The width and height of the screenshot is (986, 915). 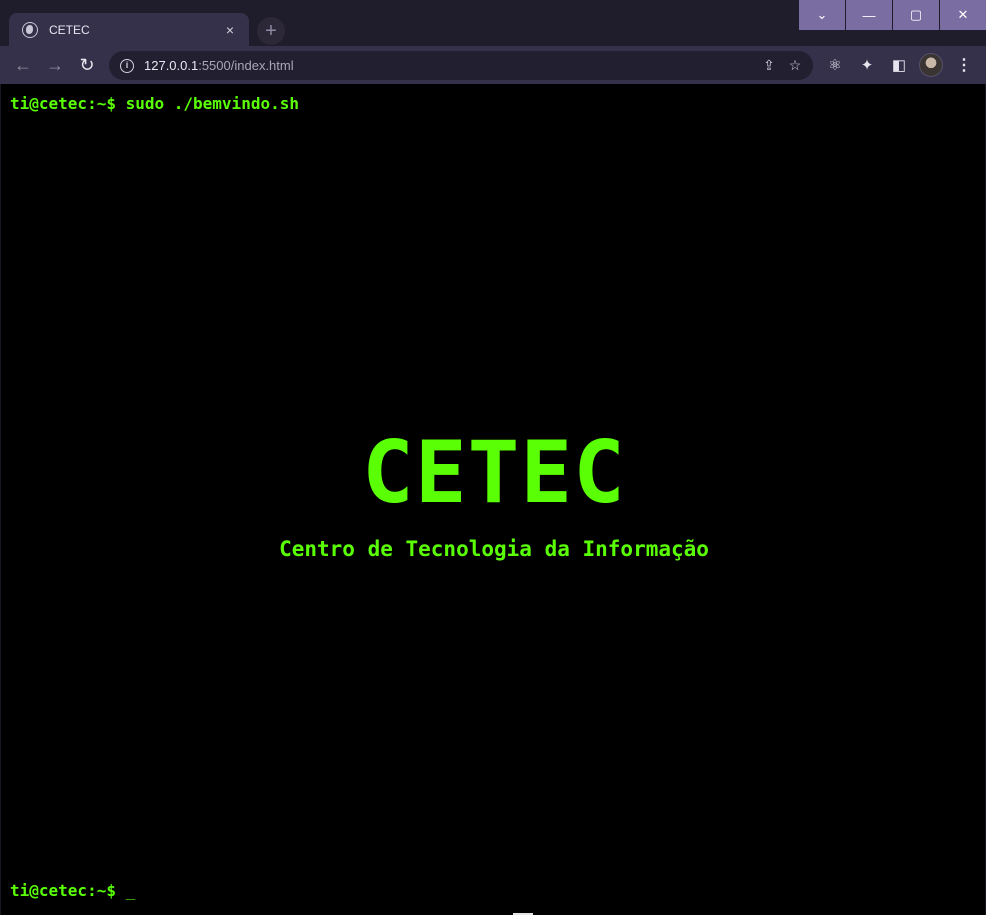 I want to click on forward-button: →, so click(x=55, y=65).